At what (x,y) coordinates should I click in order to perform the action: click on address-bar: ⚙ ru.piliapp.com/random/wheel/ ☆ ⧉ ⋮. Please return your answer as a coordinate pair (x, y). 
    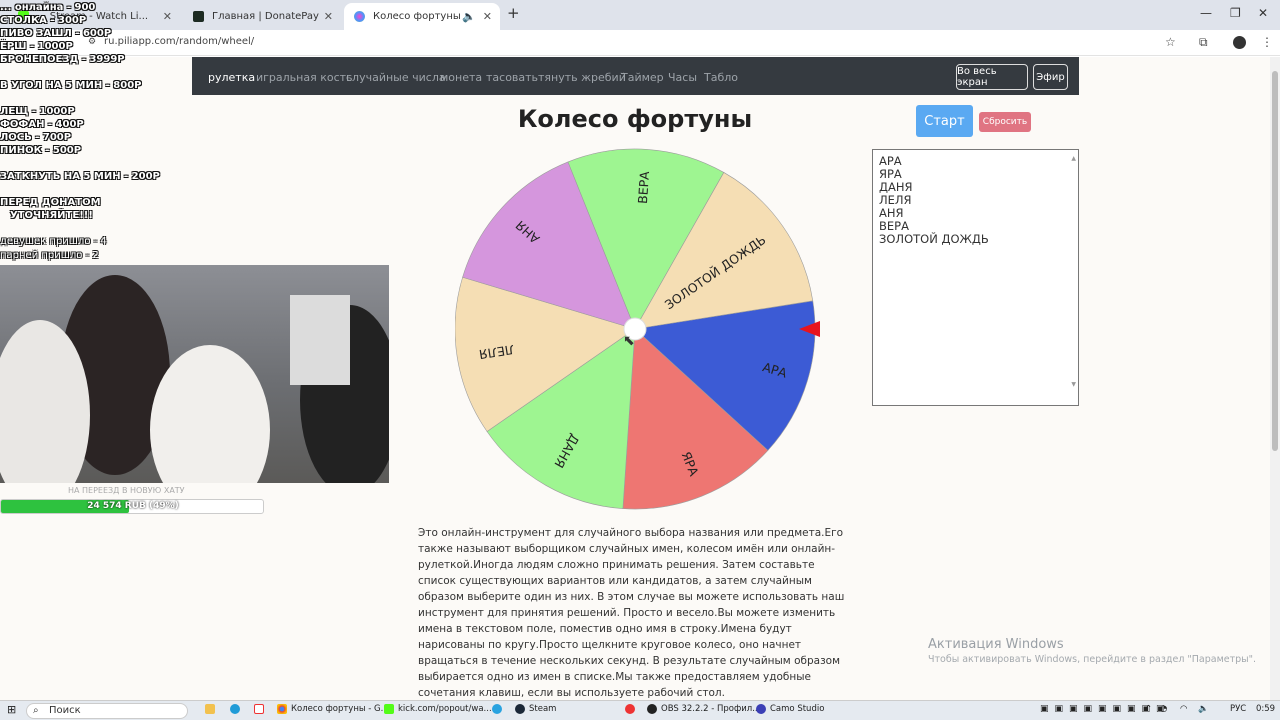
    Looking at the image, I should click on (640, 43).